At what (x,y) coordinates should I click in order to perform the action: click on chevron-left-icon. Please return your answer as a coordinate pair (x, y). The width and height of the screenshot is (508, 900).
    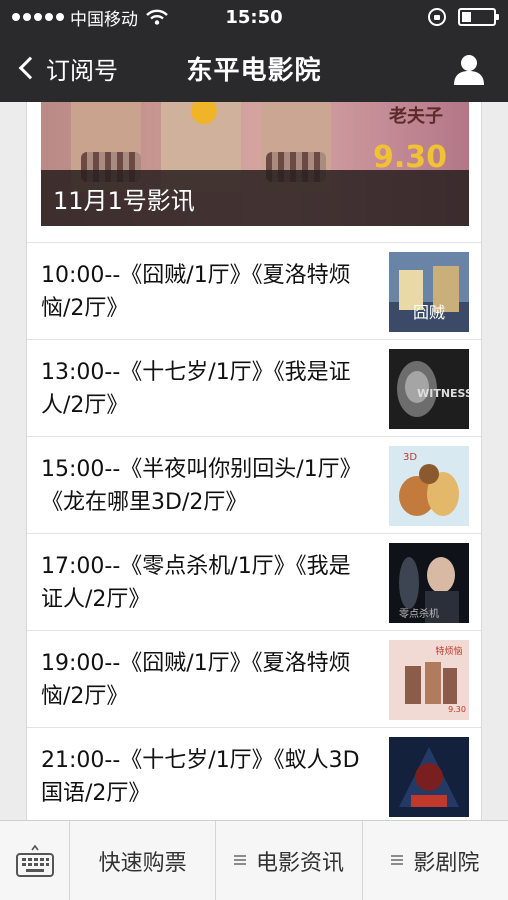
    Looking at the image, I should click on (30, 68).